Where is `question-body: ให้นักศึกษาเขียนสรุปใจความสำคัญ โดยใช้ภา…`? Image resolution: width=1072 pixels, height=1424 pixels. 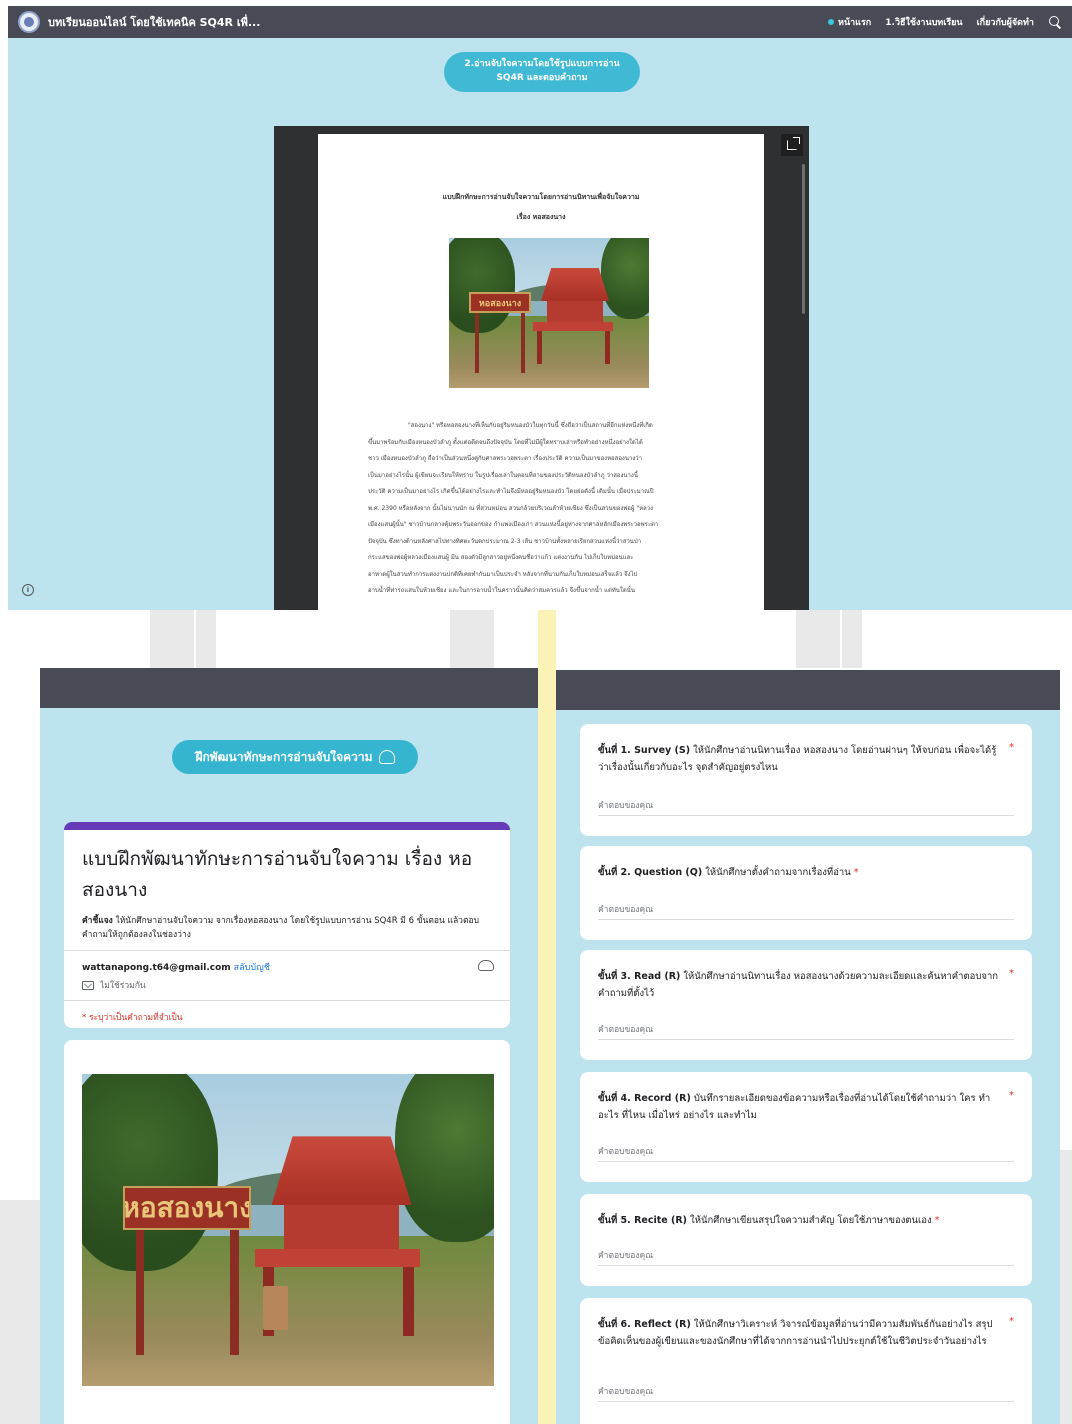 question-body: ให้นักศึกษาเขียนสรุปใจความสำคัญ โดยใช้ภา… is located at coordinates (809, 1220).